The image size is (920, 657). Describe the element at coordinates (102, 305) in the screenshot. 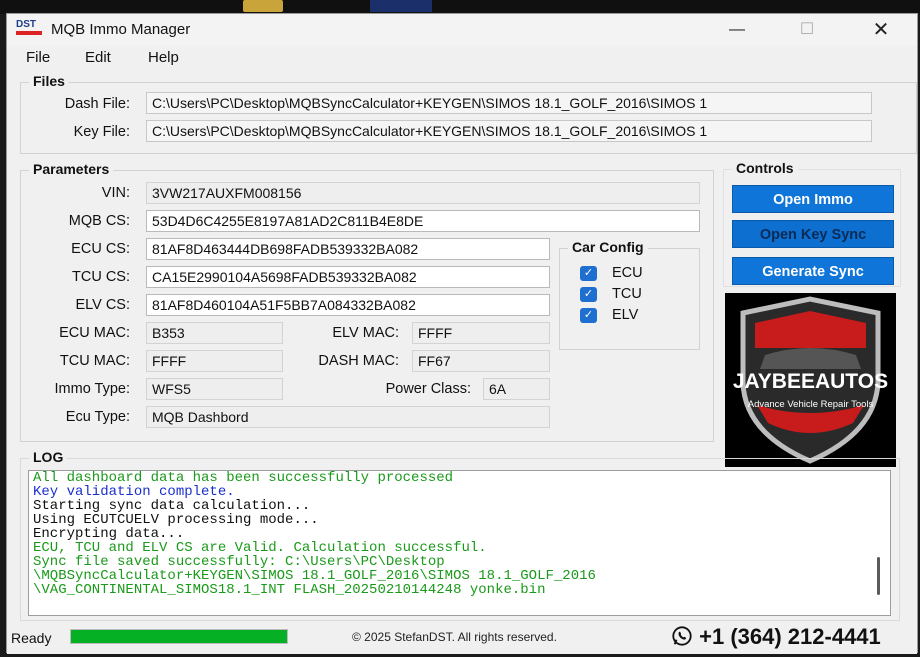

I see `elv-cs-label: ELV CS:` at that location.